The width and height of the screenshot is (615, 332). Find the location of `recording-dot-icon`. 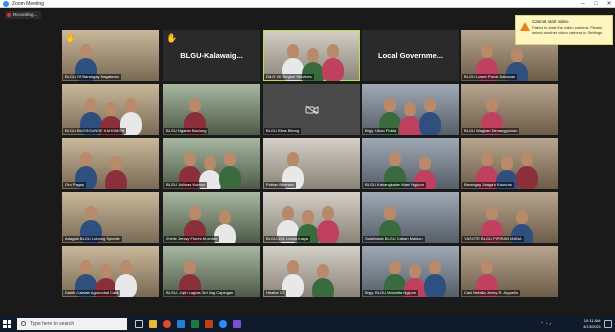

recording-dot-icon is located at coordinates (9, 15).